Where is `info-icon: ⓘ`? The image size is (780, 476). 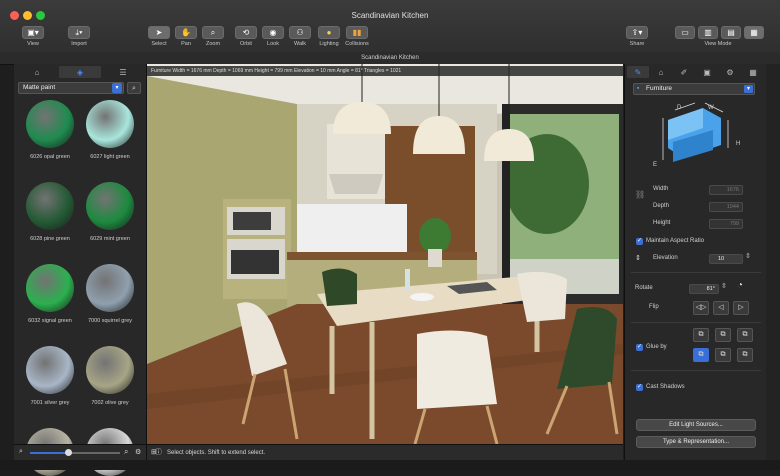
info-icon: ⓘ is located at coordinates (158, 452).